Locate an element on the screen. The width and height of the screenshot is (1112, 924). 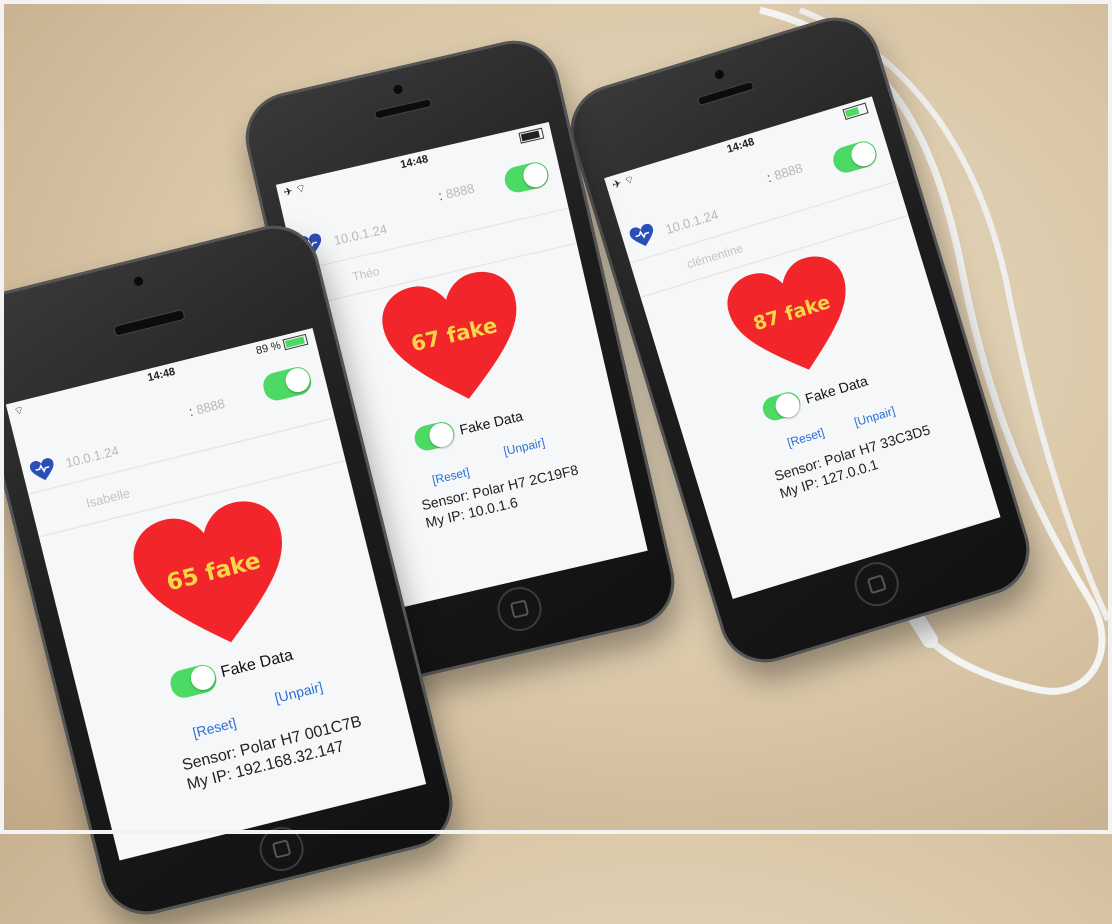
user-name-input: Théo is located at coordinates (366, 274).